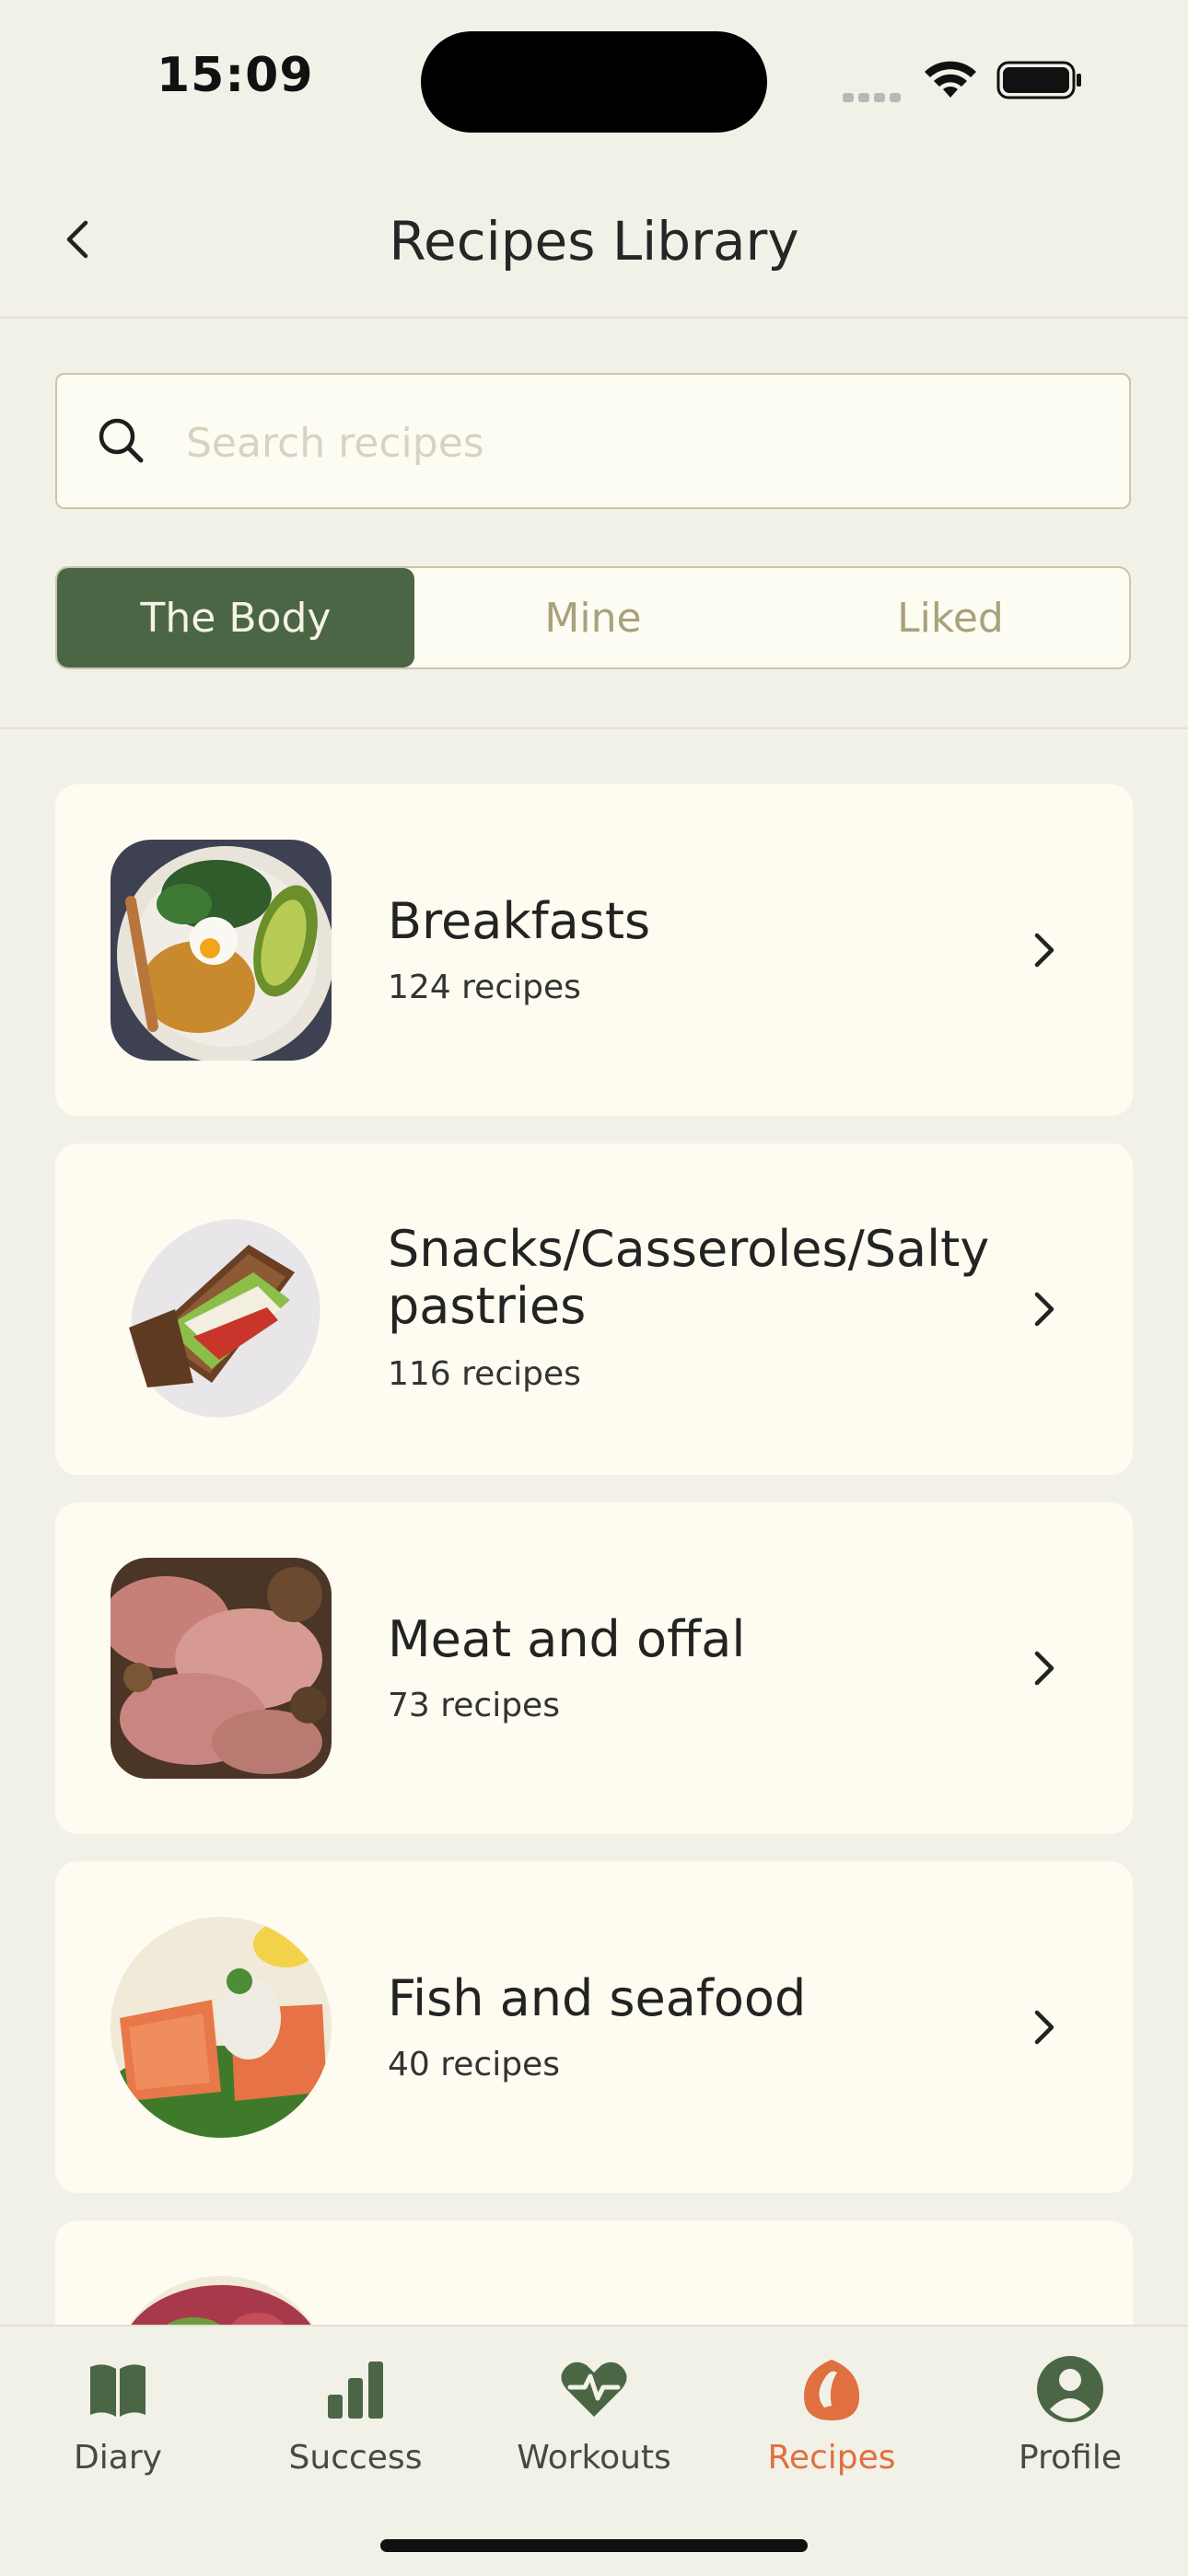 The image size is (1188, 2576). What do you see at coordinates (831, 2390) in the screenshot?
I see `recipes-icon` at bounding box center [831, 2390].